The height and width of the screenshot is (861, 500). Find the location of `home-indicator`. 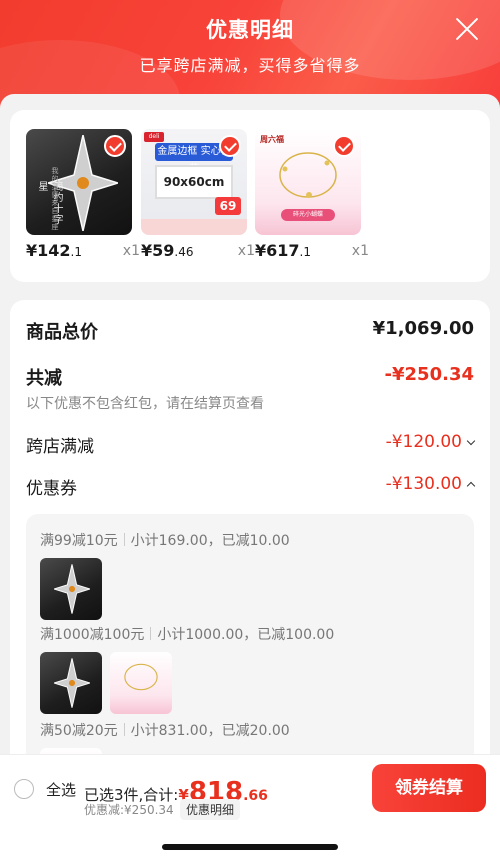

home-indicator is located at coordinates (250, 847).